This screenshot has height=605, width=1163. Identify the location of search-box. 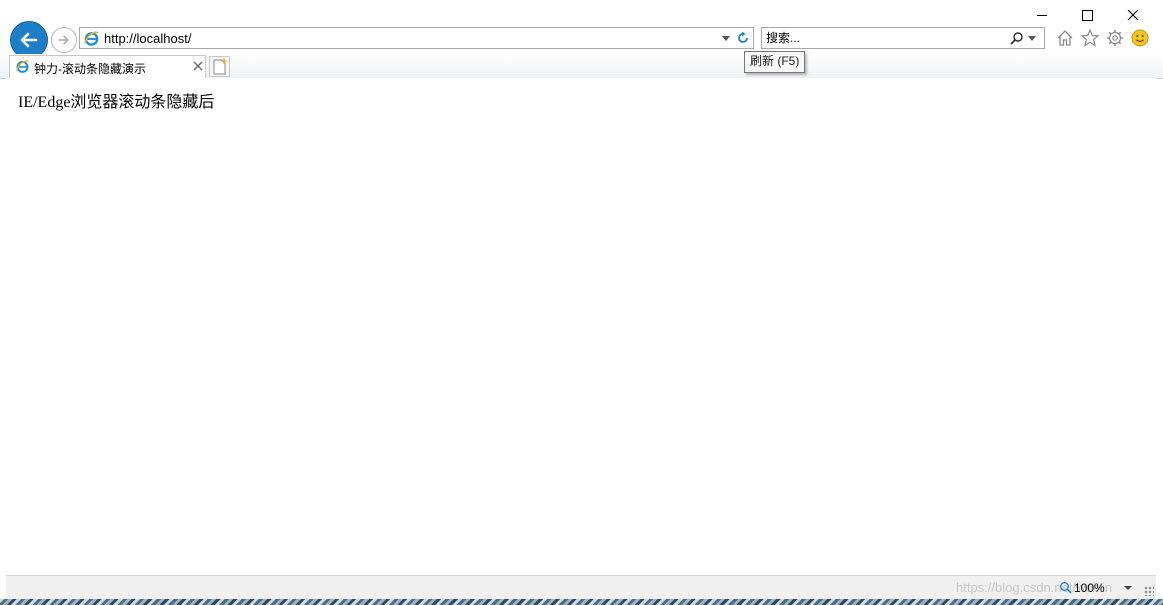
(903, 38).